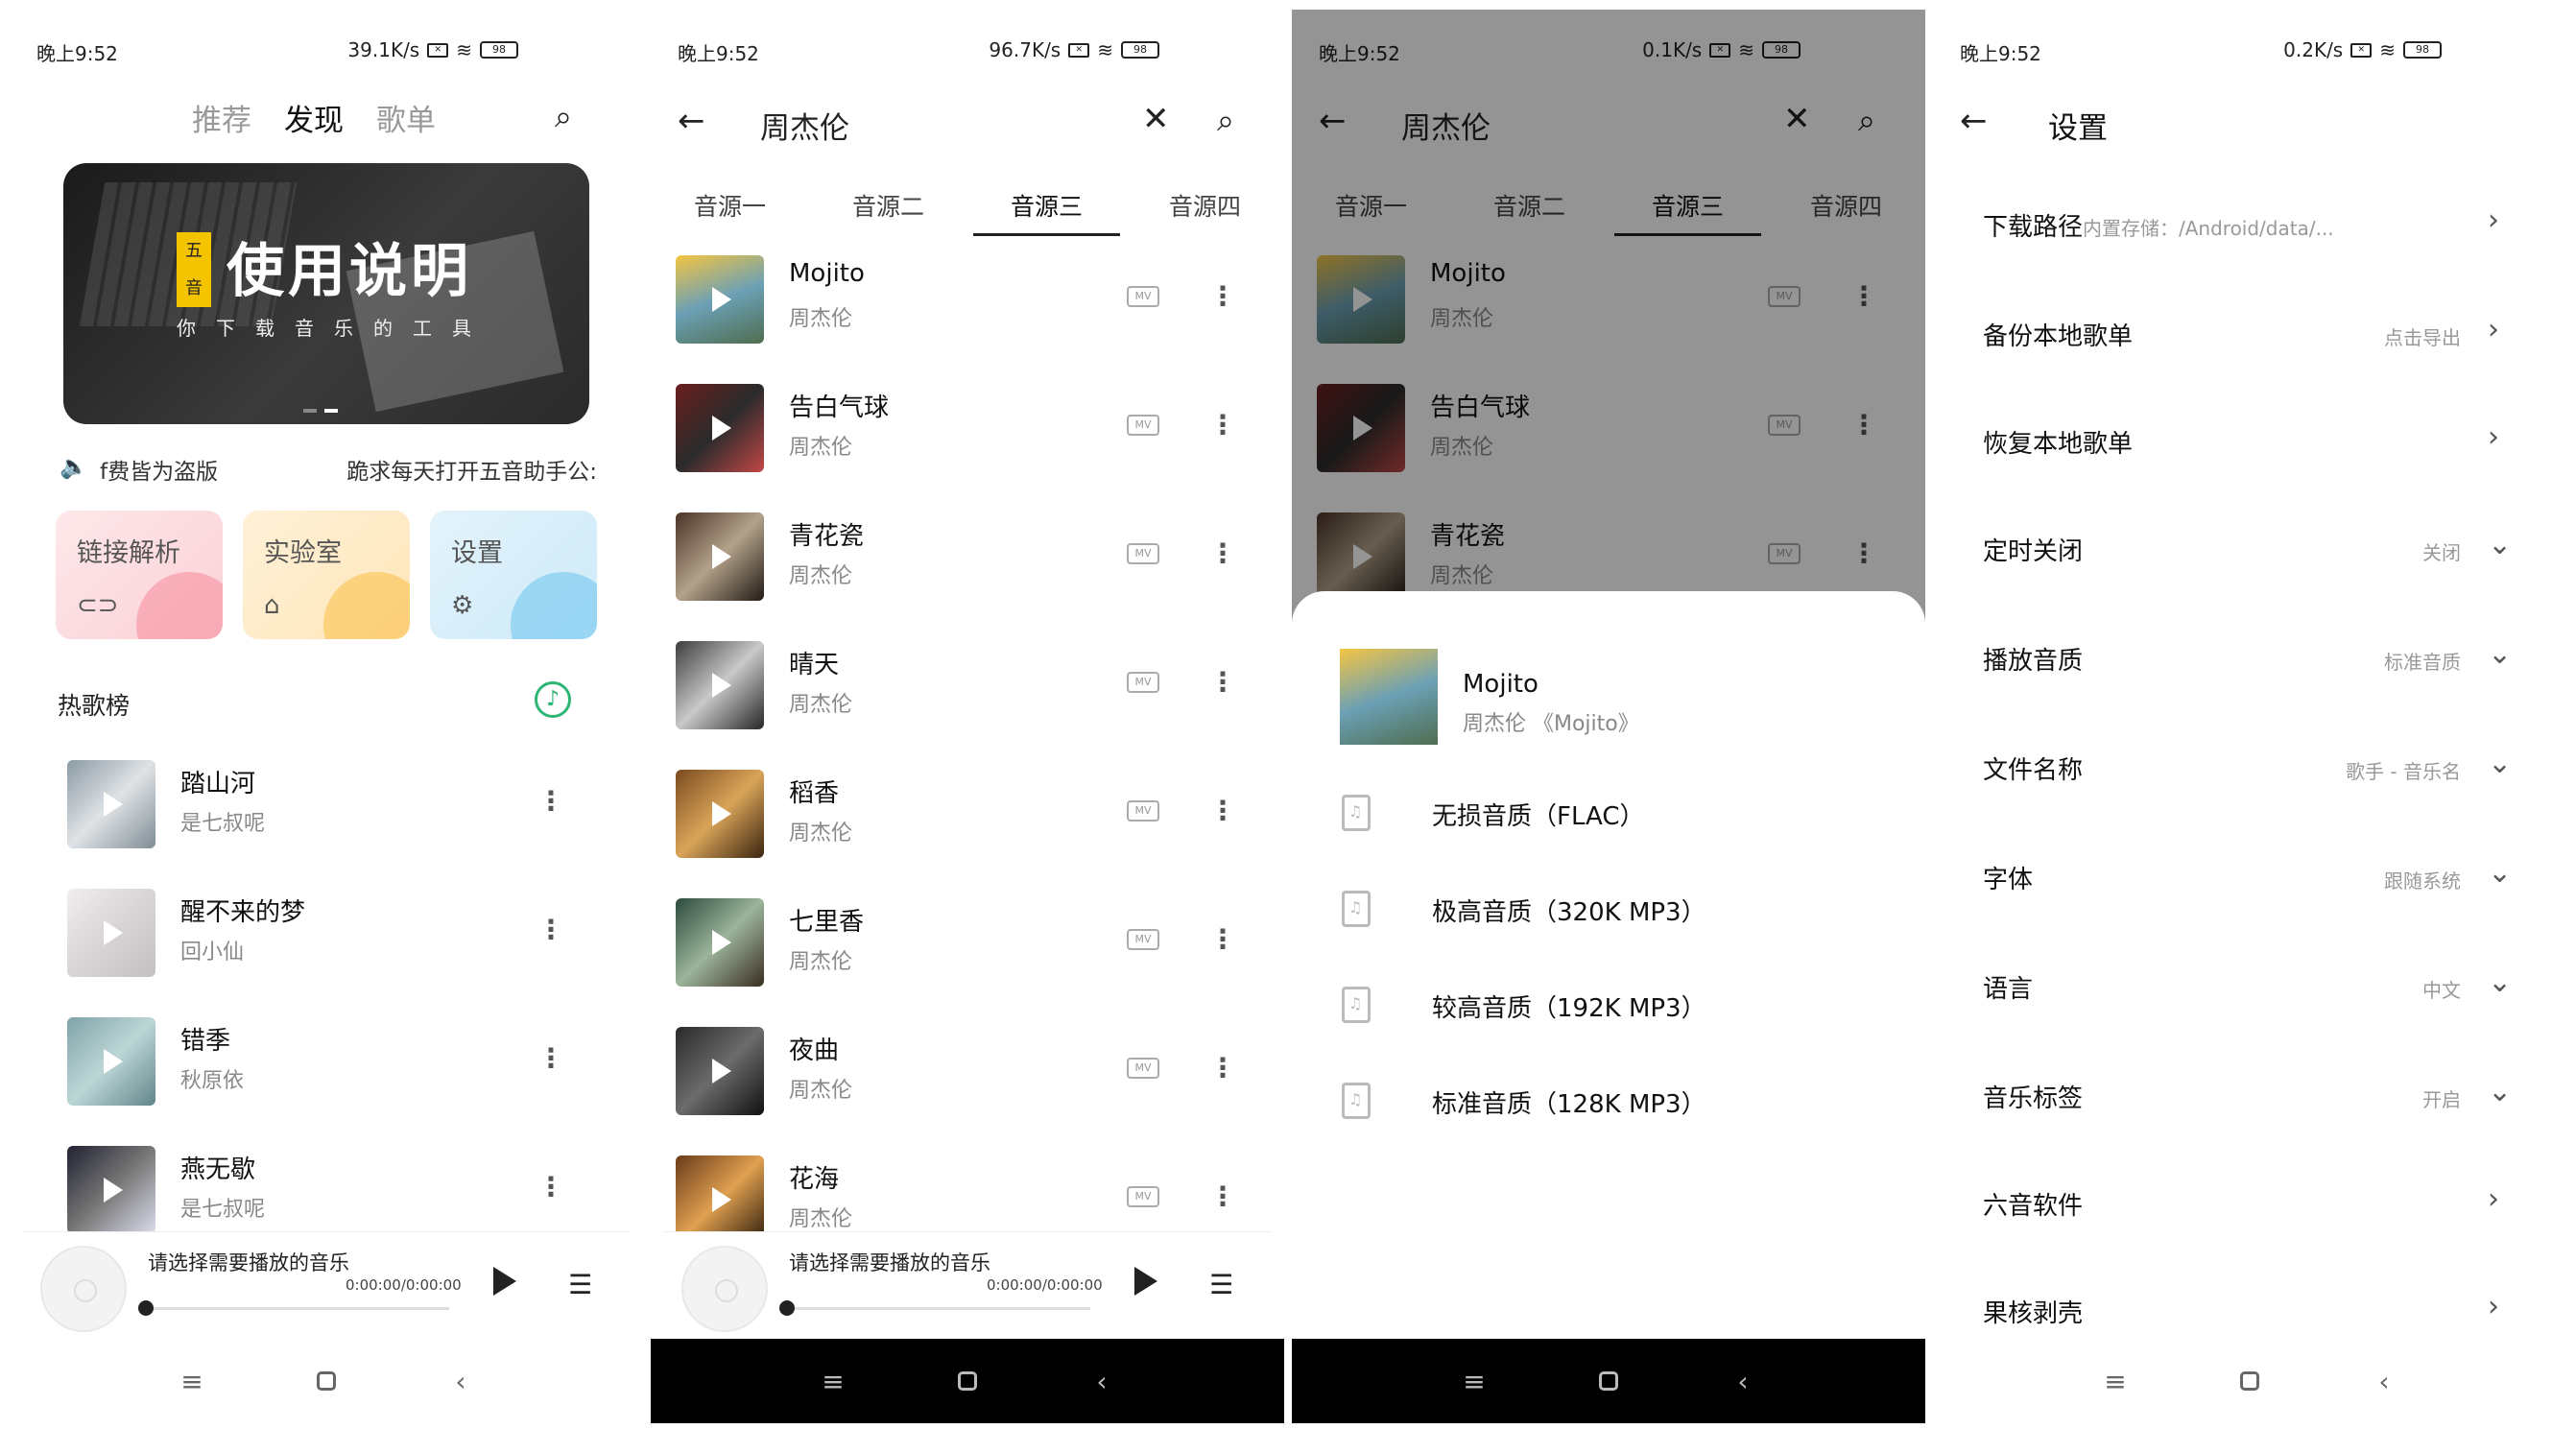  I want to click on music-note-icon: ♪, so click(553, 699).